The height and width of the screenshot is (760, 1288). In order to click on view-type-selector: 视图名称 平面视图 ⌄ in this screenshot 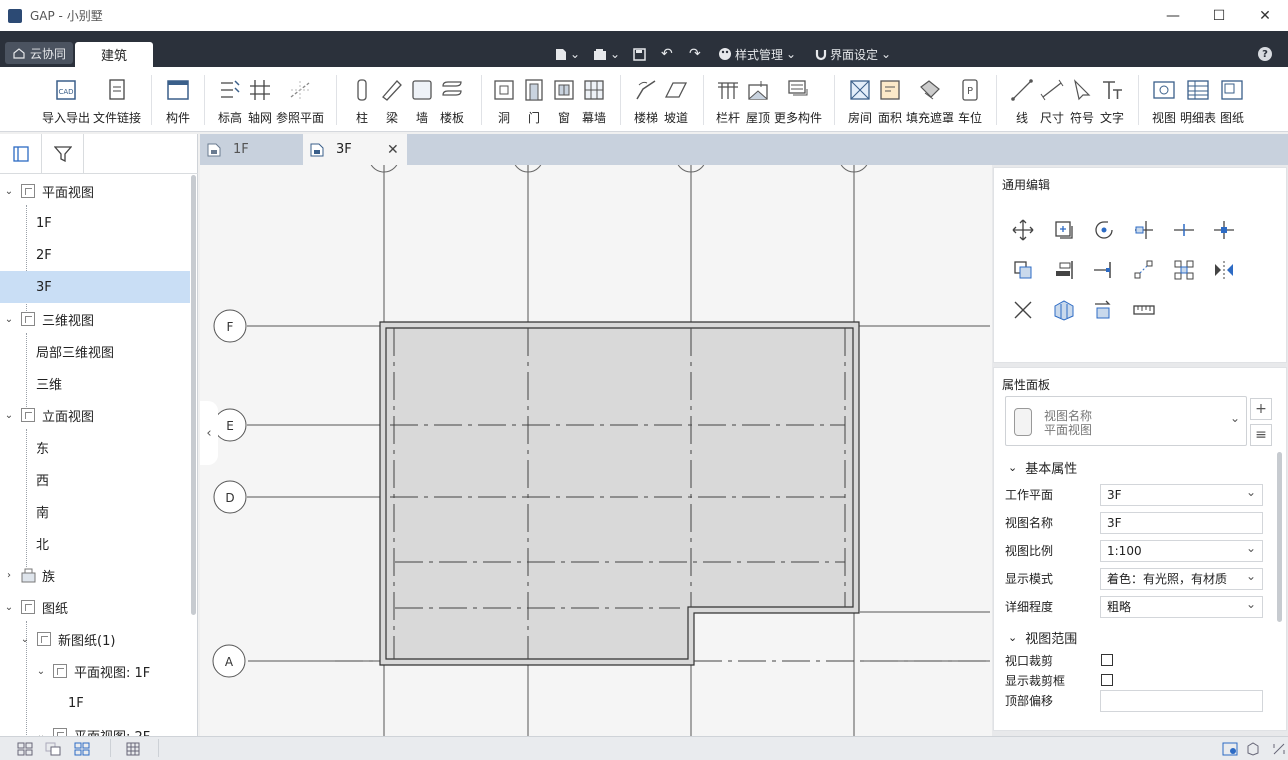, I will do `click(1126, 421)`.